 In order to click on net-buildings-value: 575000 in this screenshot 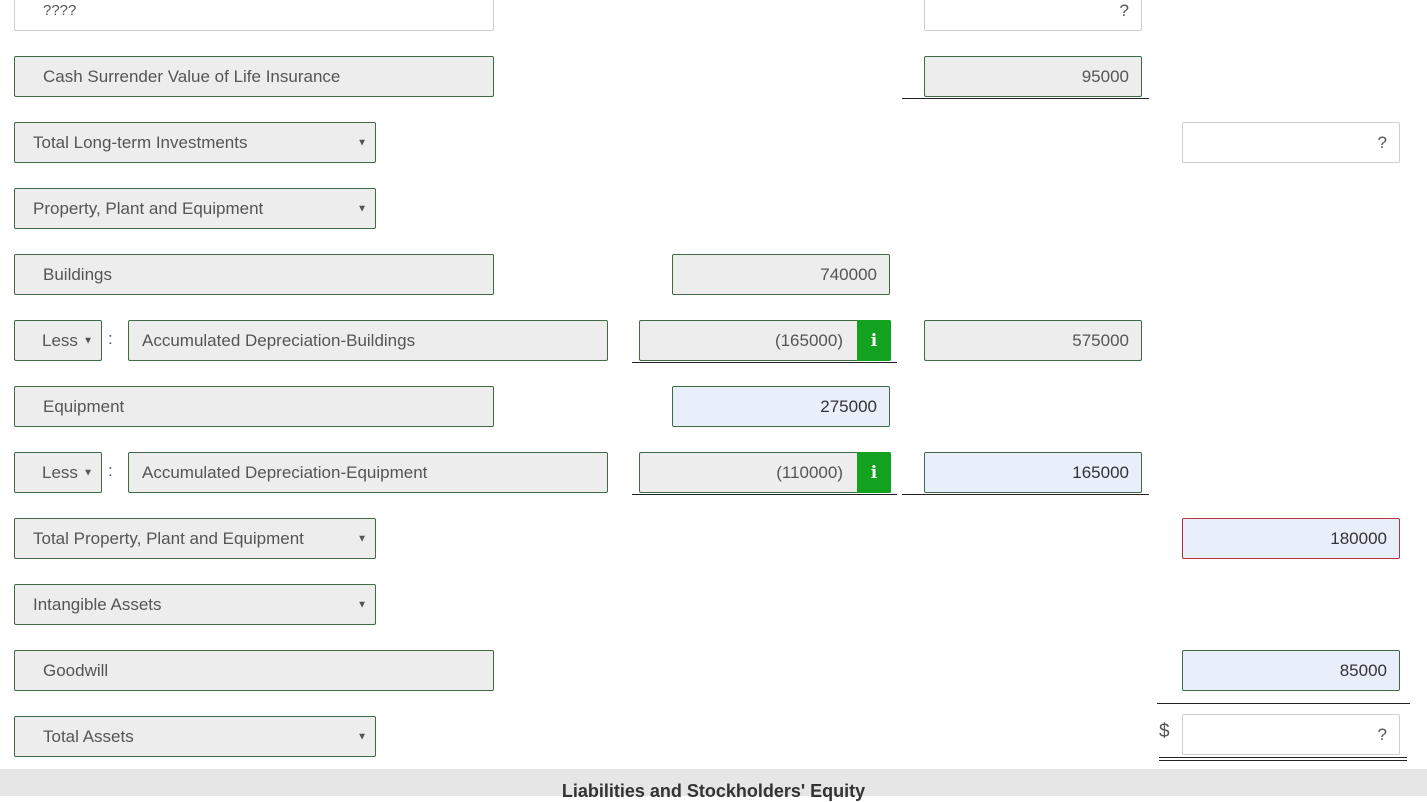, I will do `click(1100, 340)`.